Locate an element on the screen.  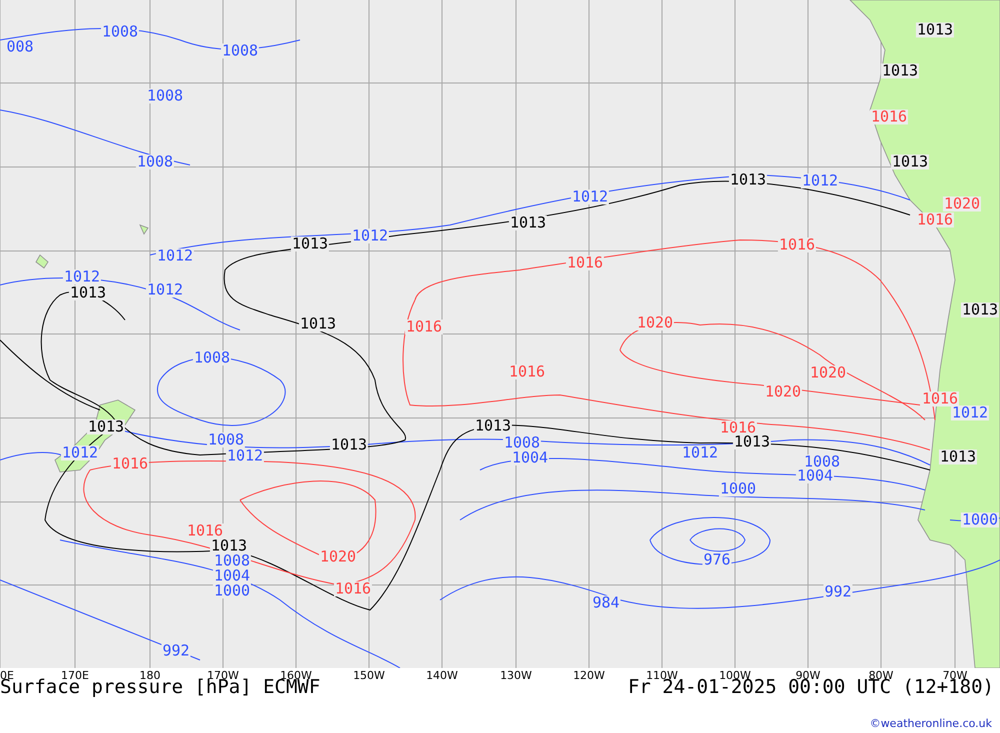
longitude-label: 170E is located at coordinates (75, 675).